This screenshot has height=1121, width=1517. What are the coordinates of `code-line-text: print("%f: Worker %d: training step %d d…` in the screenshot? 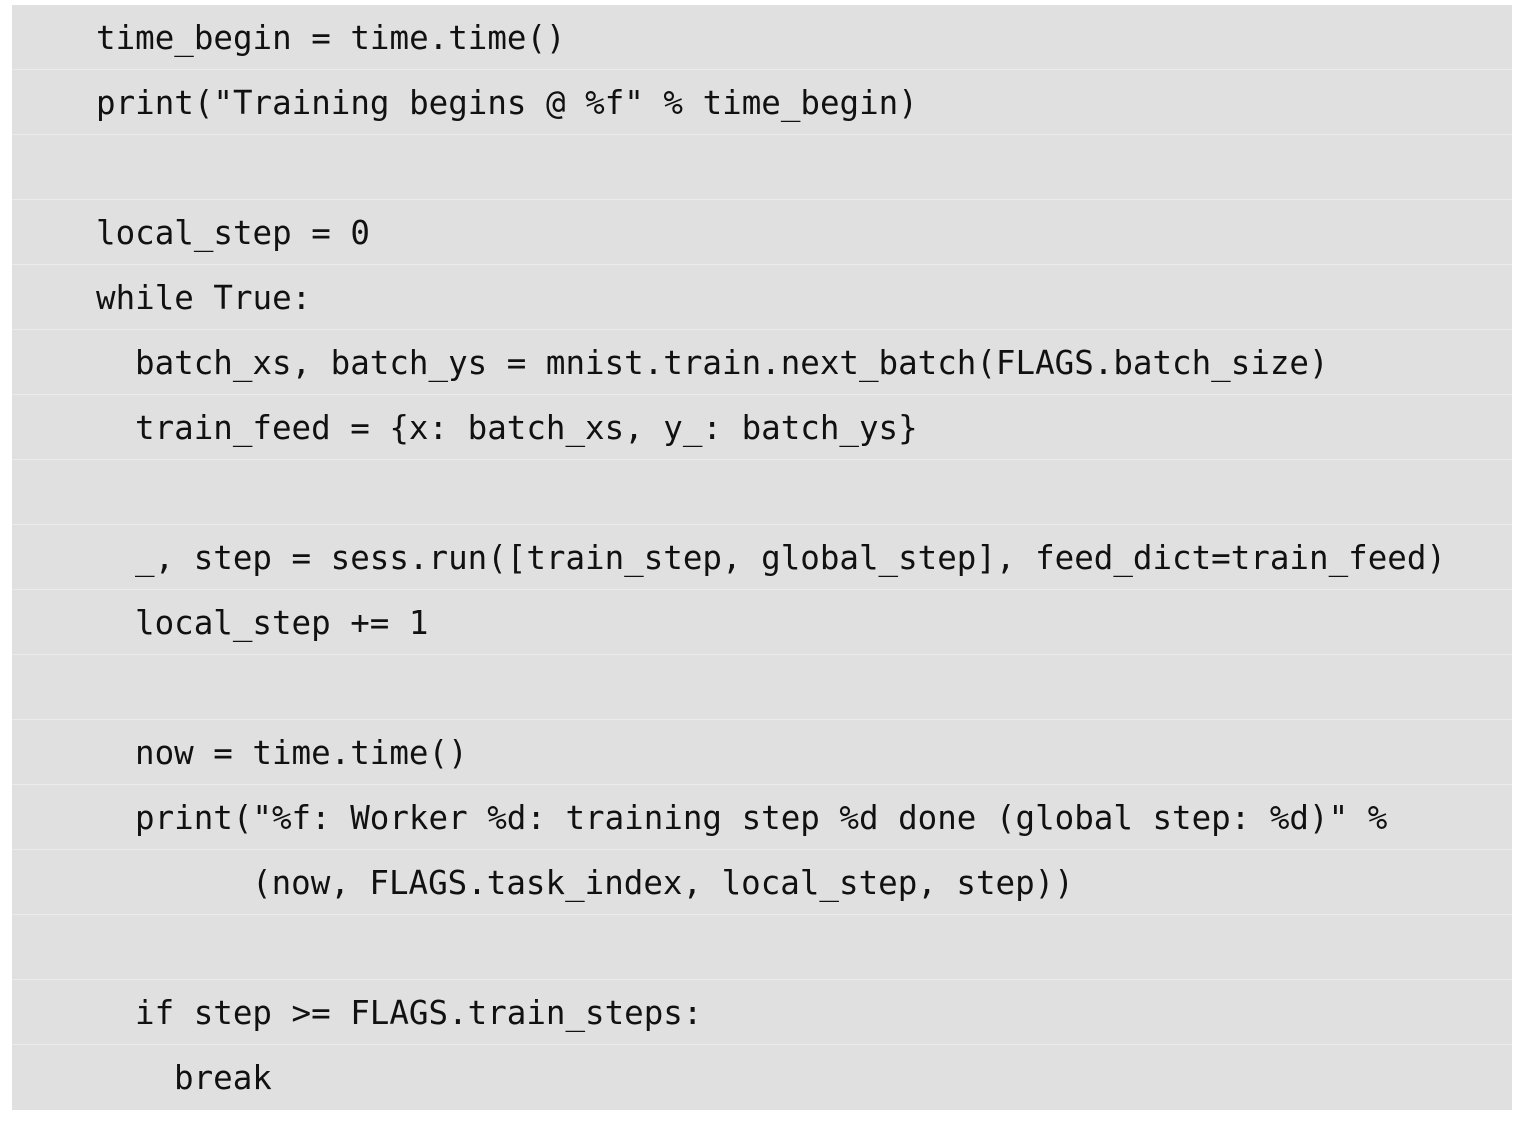 It's located at (761, 818).